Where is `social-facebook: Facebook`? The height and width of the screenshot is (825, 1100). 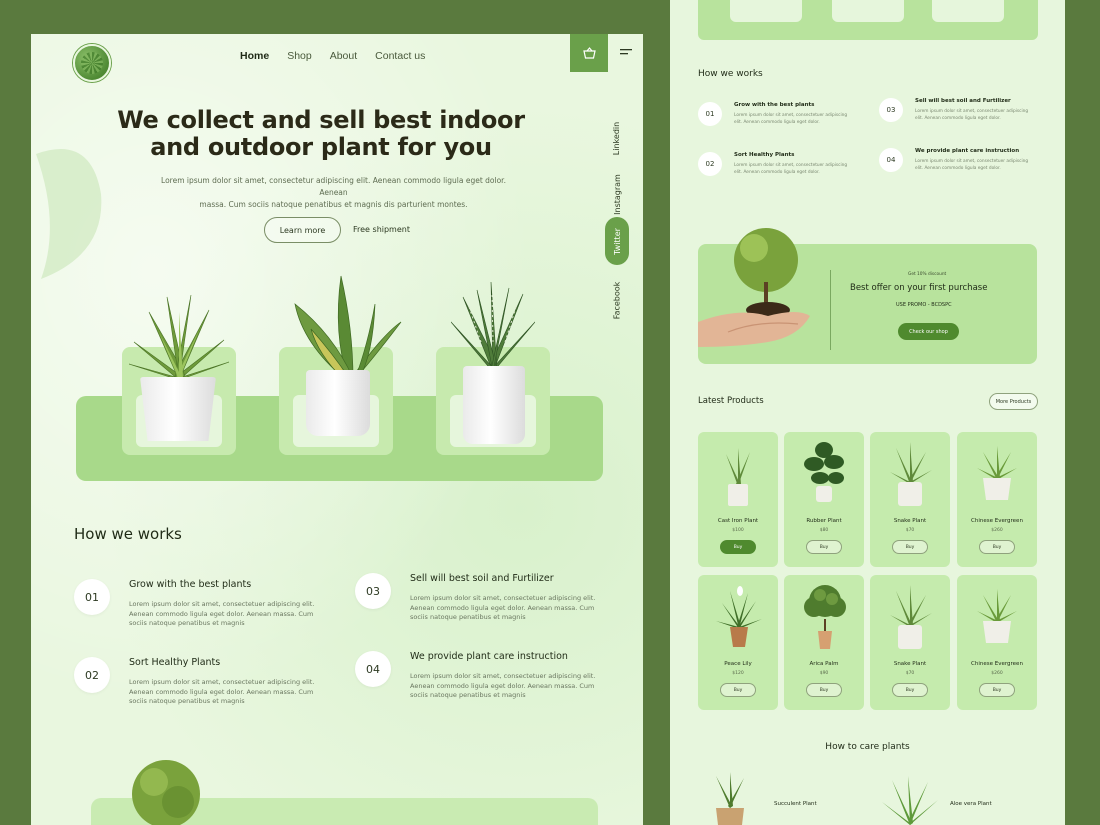
social-facebook: Facebook is located at coordinates (617, 300).